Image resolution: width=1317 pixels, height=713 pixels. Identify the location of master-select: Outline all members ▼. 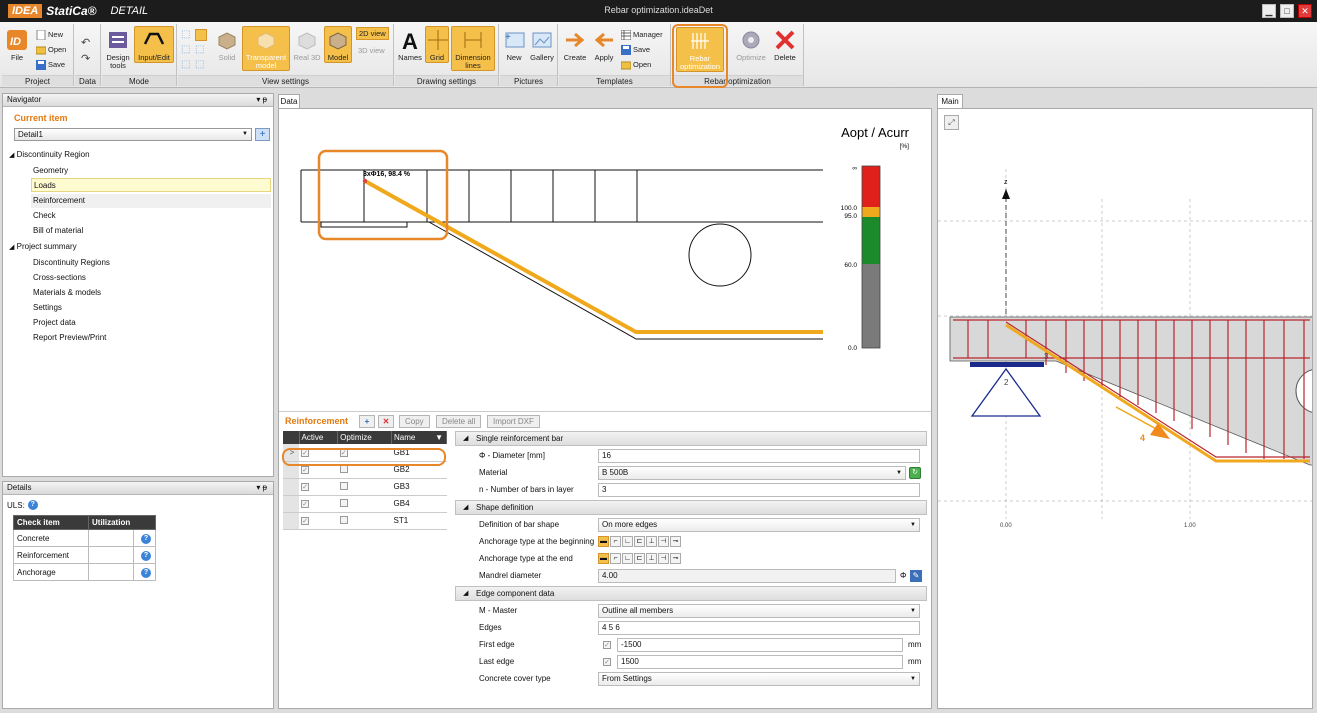
(759, 611).